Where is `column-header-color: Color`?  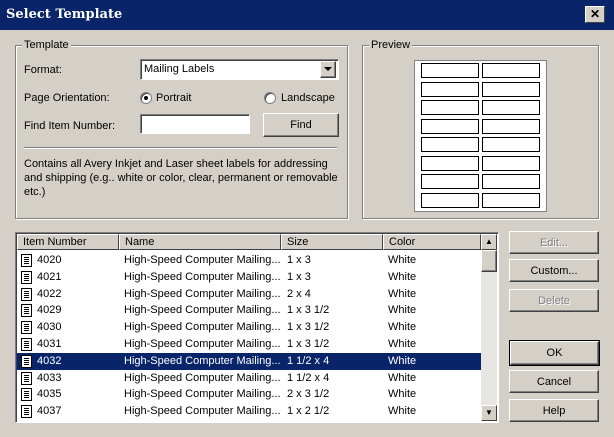
column-header-color: Color is located at coordinates (432, 242).